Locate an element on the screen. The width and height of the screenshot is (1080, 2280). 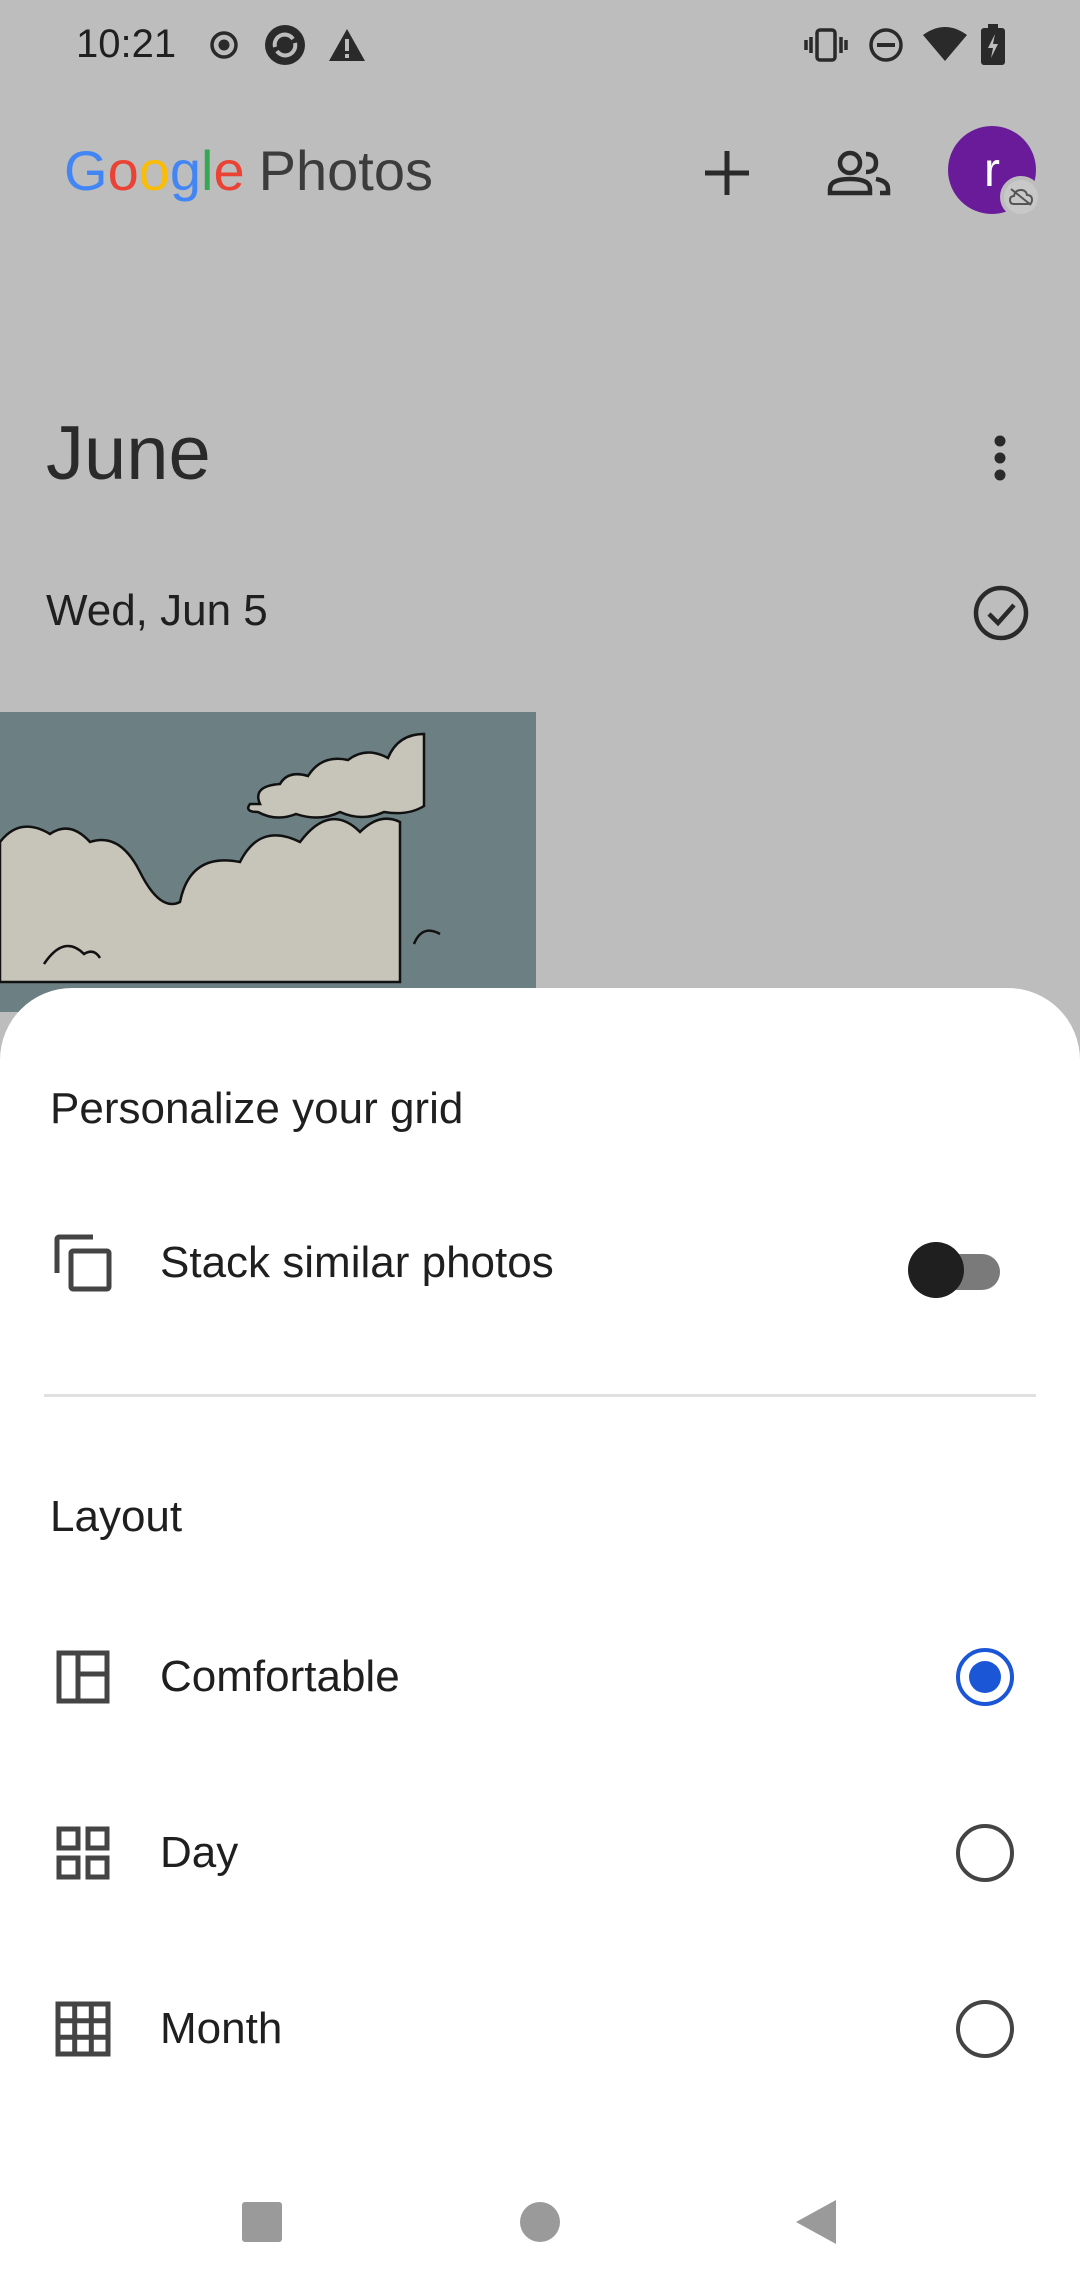
more-options-button is located at coordinates (1000, 460).